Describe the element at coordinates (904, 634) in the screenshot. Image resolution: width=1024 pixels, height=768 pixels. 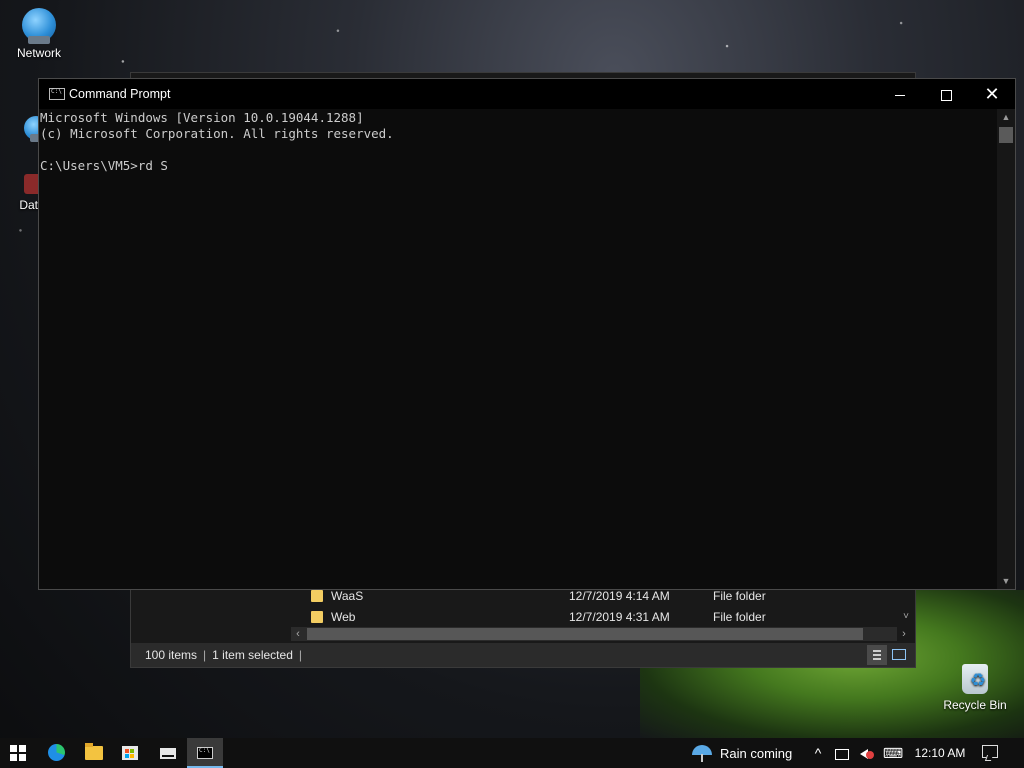
I see `scroll-right-arrow: ›` at that location.